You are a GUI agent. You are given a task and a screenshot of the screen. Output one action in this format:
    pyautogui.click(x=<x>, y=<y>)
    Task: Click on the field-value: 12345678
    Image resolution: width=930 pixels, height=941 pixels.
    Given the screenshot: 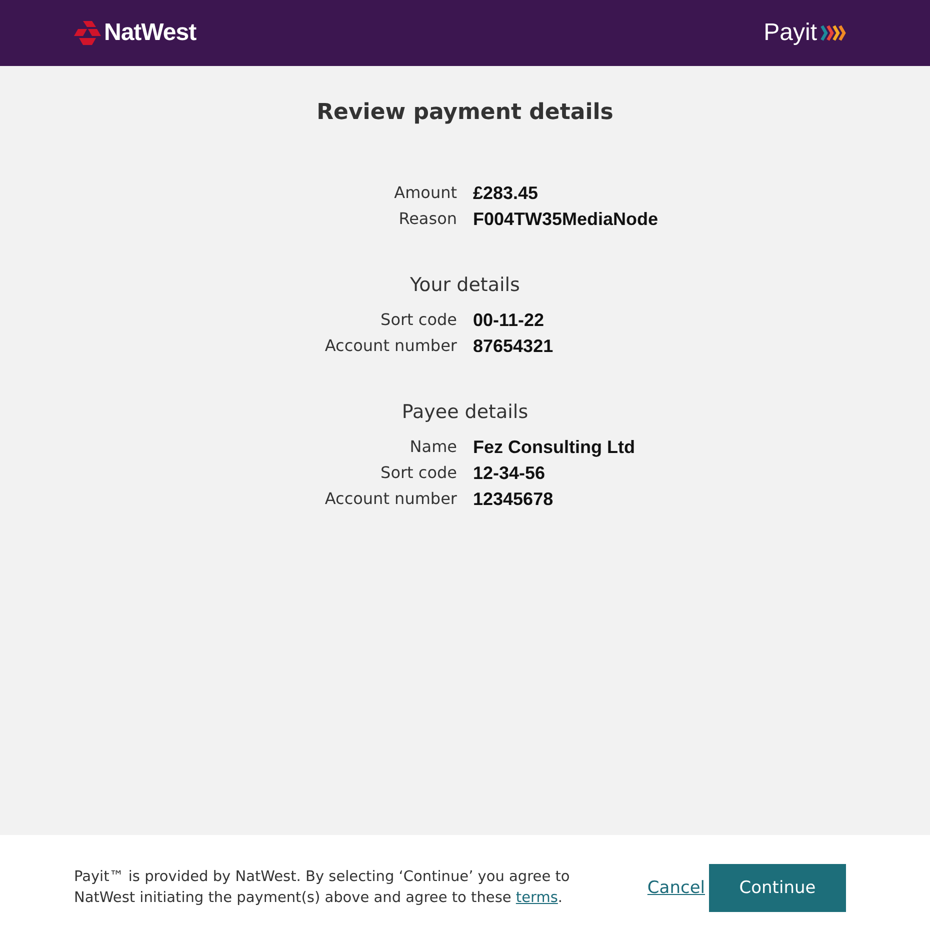 What is the action you would take?
    pyautogui.click(x=513, y=499)
    